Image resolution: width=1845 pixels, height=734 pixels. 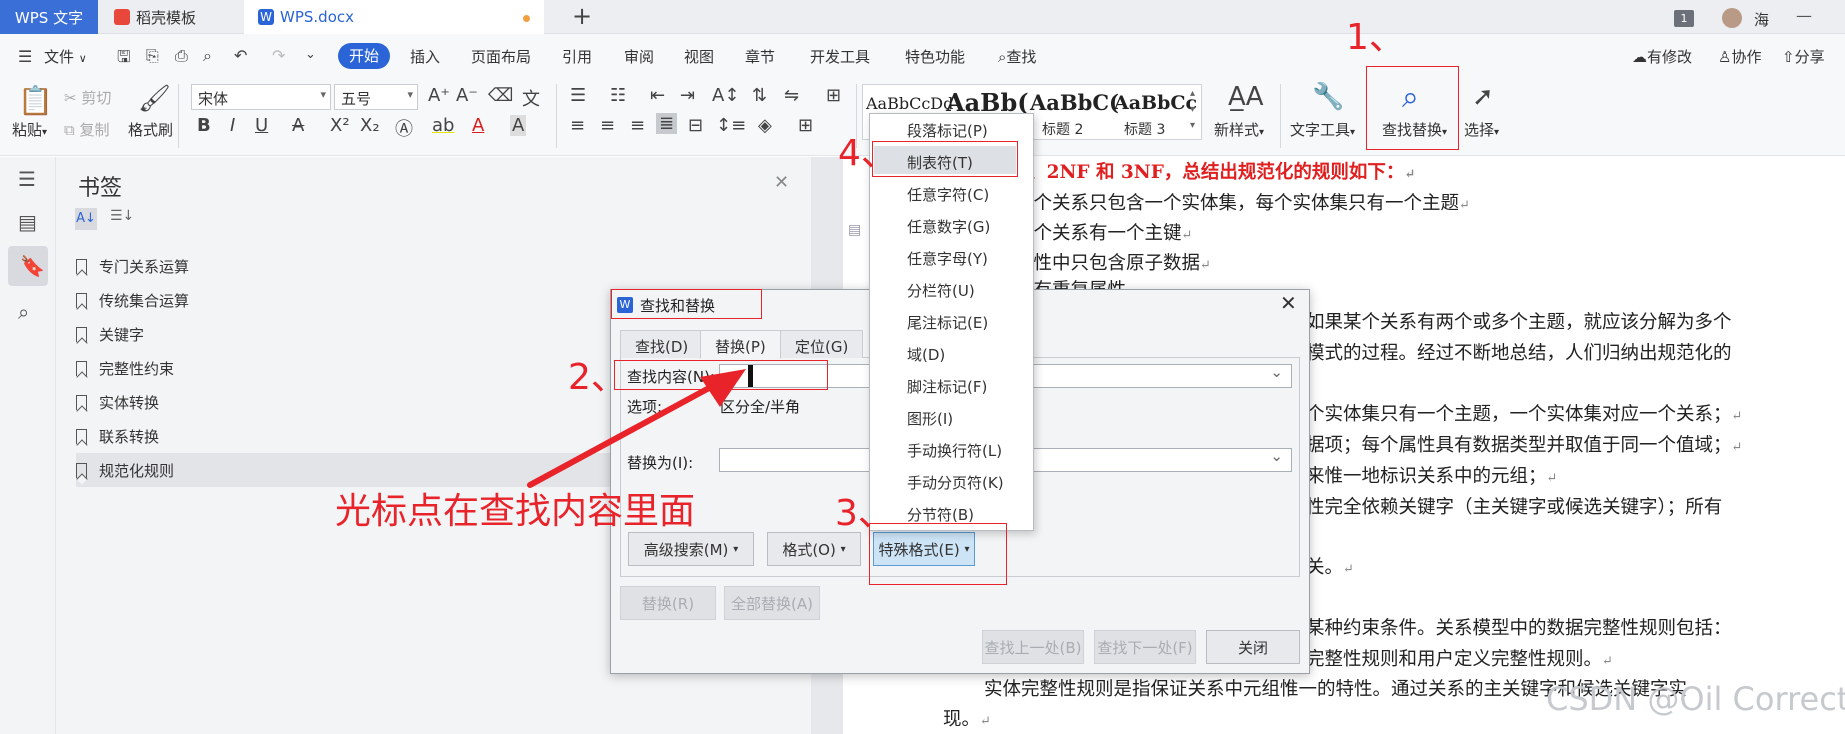 What do you see at coordinates (27, 222) in the screenshot?
I see `chapter-icon: ▤` at bounding box center [27, 222].